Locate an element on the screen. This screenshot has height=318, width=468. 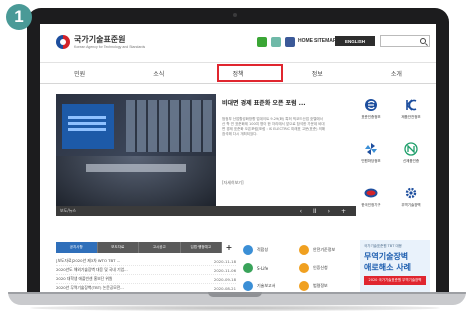
kats-logo-icon is located at coordinates (63, 42).